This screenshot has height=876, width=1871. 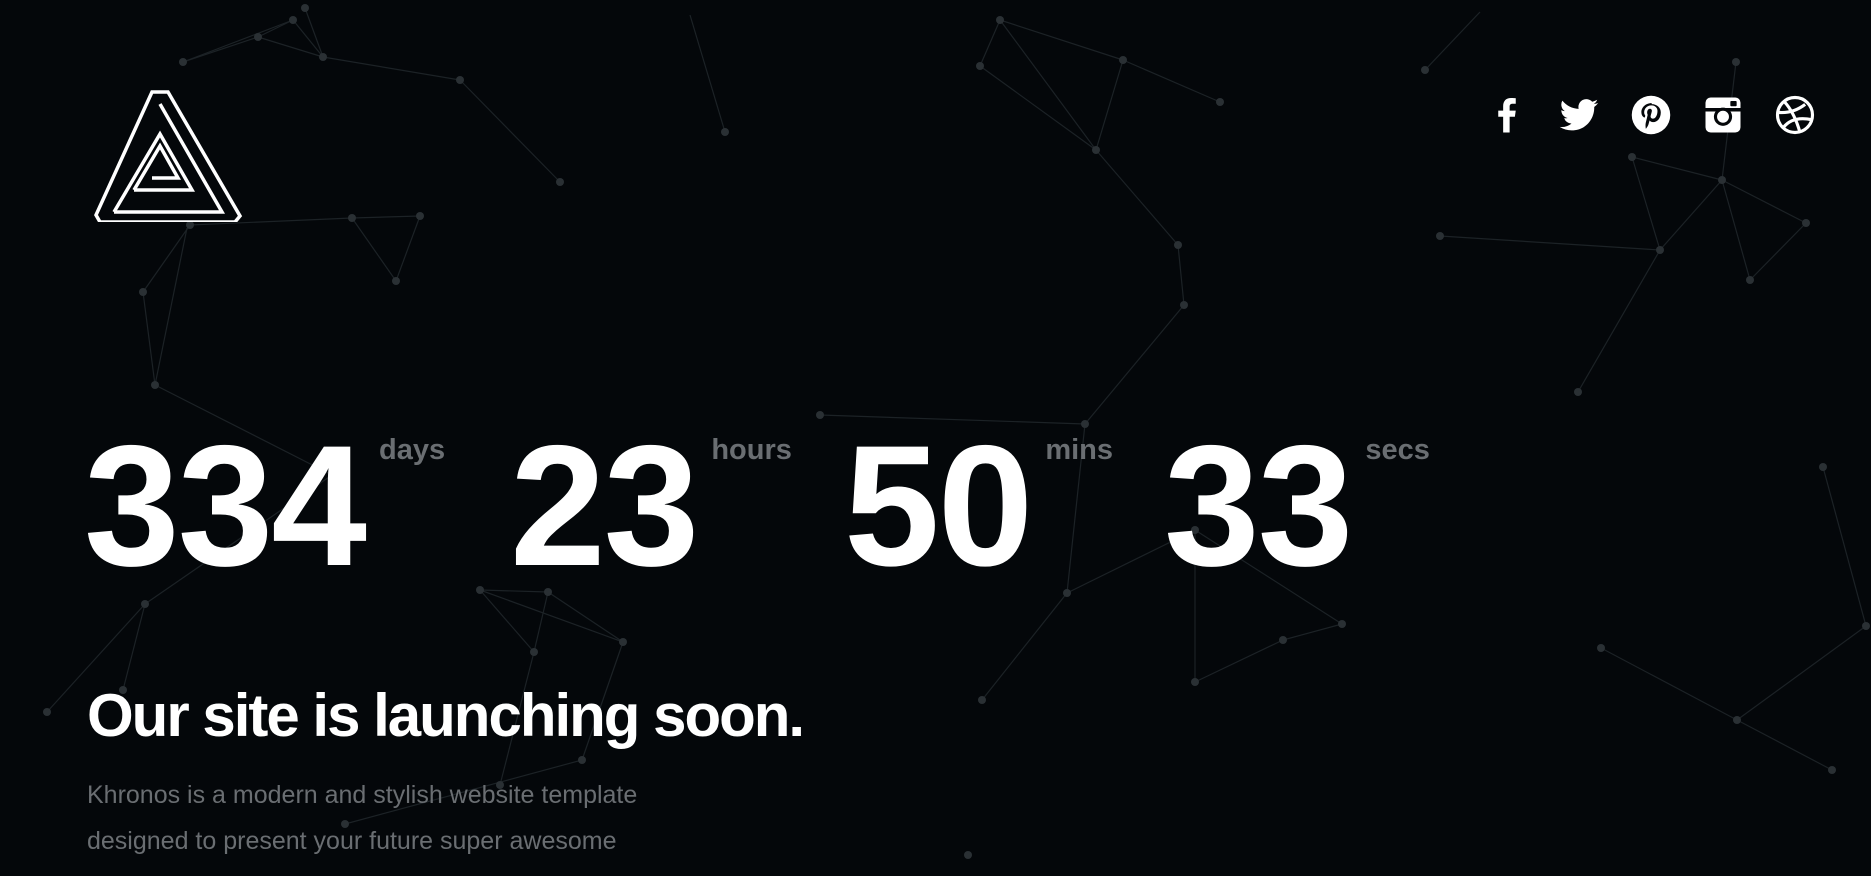 I want to click on mins-label: mins, so click(x=1079, y=450).